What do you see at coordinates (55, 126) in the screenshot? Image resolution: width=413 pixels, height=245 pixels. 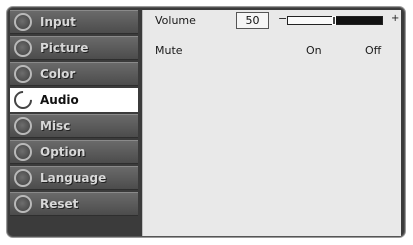 I see `menu-item-label: Misc` at bounding box center [55, 126].